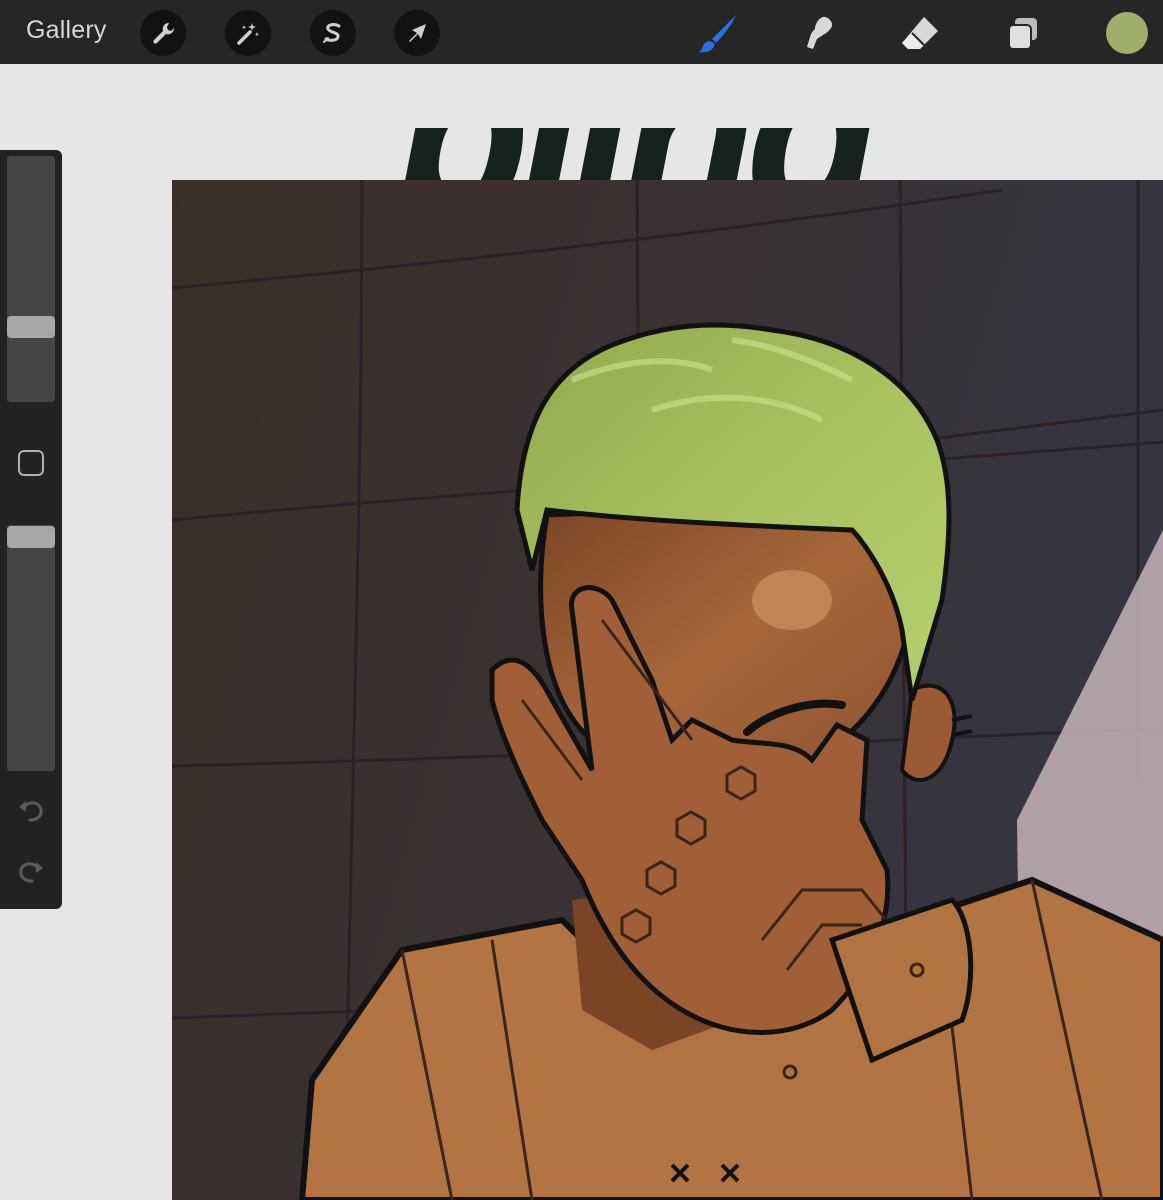 Image resolution: width=1163 pixels, height=1200 pixels. I want to click on selection-button, so click(333, 33).